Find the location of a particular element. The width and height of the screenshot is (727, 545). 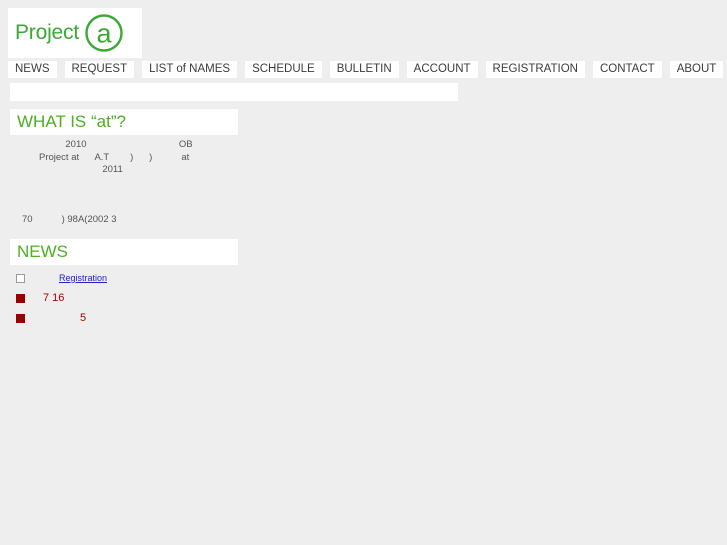

logo-circle-a-icon: a is located at coordinates (104, 33).